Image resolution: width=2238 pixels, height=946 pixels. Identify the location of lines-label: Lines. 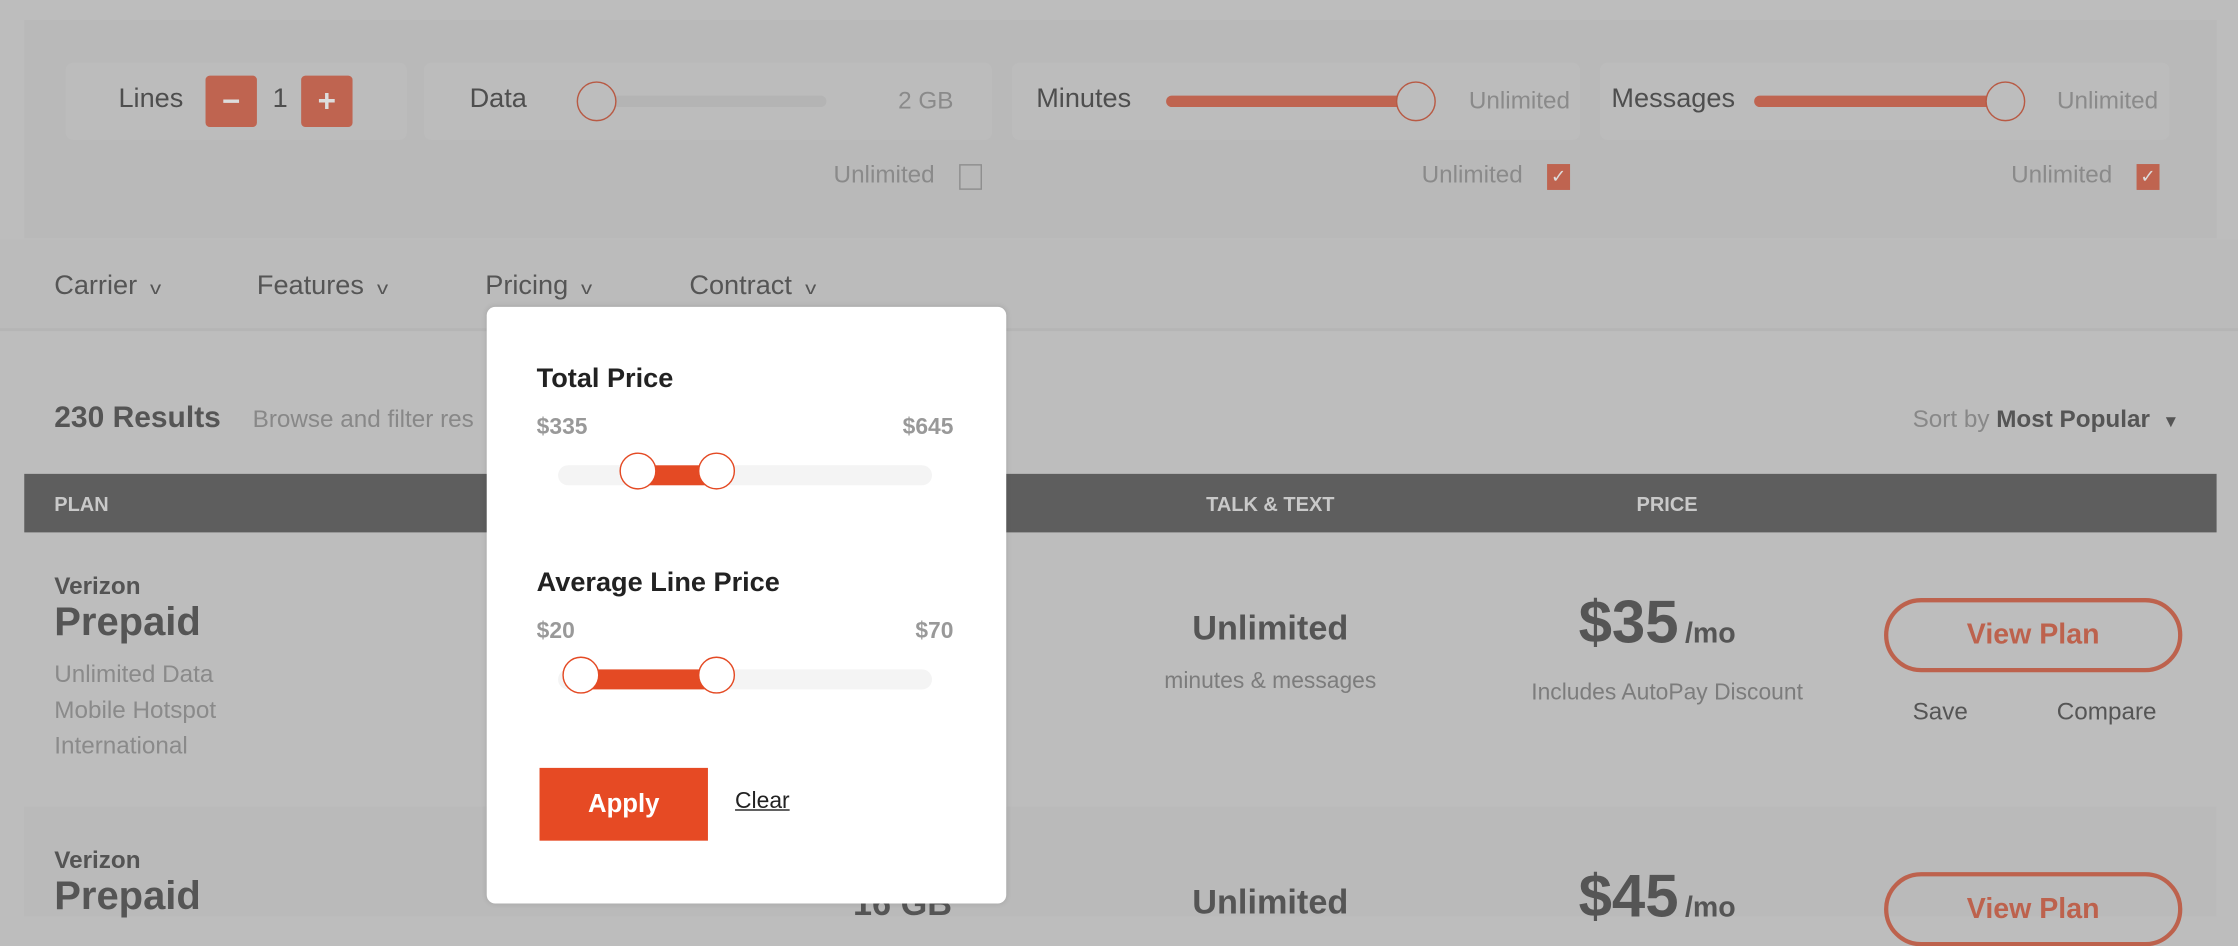
(151, 99).